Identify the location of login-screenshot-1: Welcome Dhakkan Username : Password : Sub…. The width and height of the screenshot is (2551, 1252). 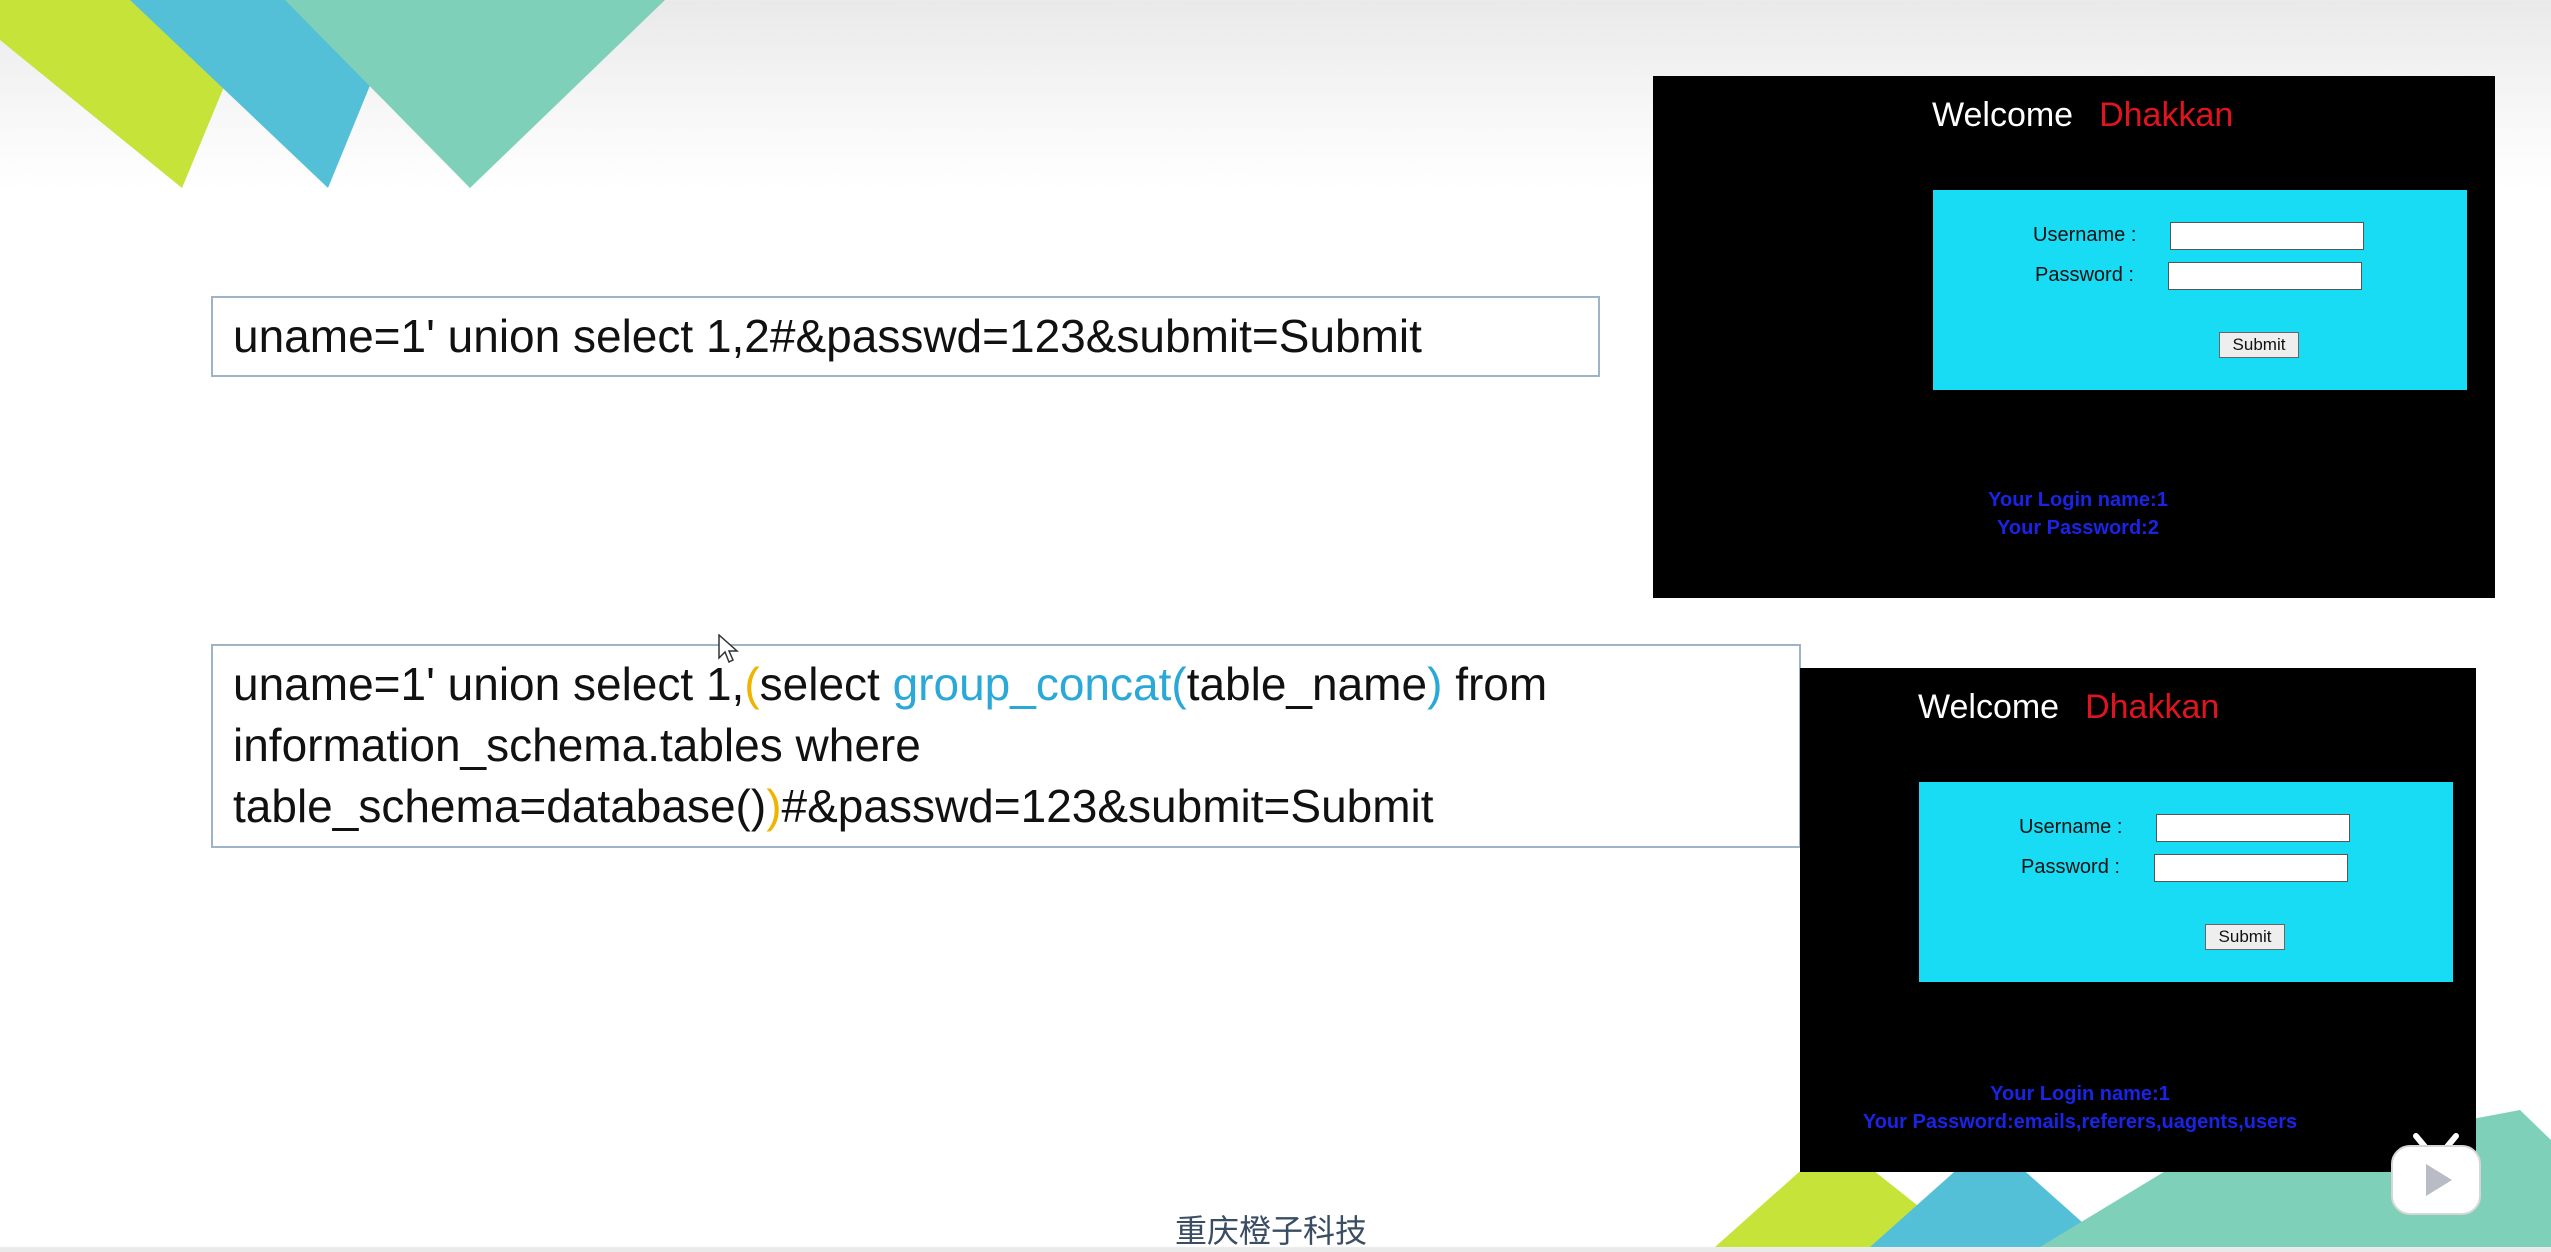
(2074, 337).